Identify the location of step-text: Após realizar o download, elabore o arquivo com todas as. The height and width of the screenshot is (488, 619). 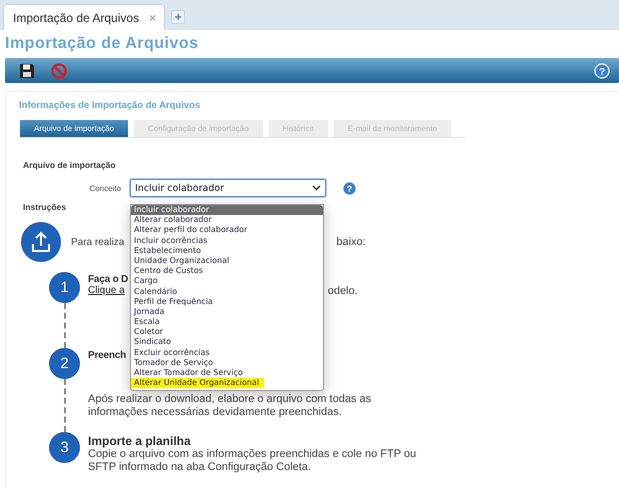
(230, 399).